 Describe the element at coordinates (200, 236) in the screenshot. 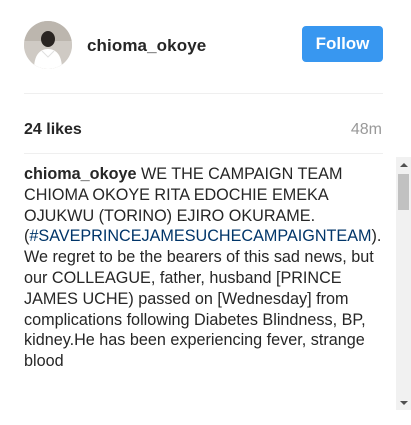

I see `caption-hashtag: #SAVEPRINCEJAMESUCHECAMPAIGNTEAM` at that location.